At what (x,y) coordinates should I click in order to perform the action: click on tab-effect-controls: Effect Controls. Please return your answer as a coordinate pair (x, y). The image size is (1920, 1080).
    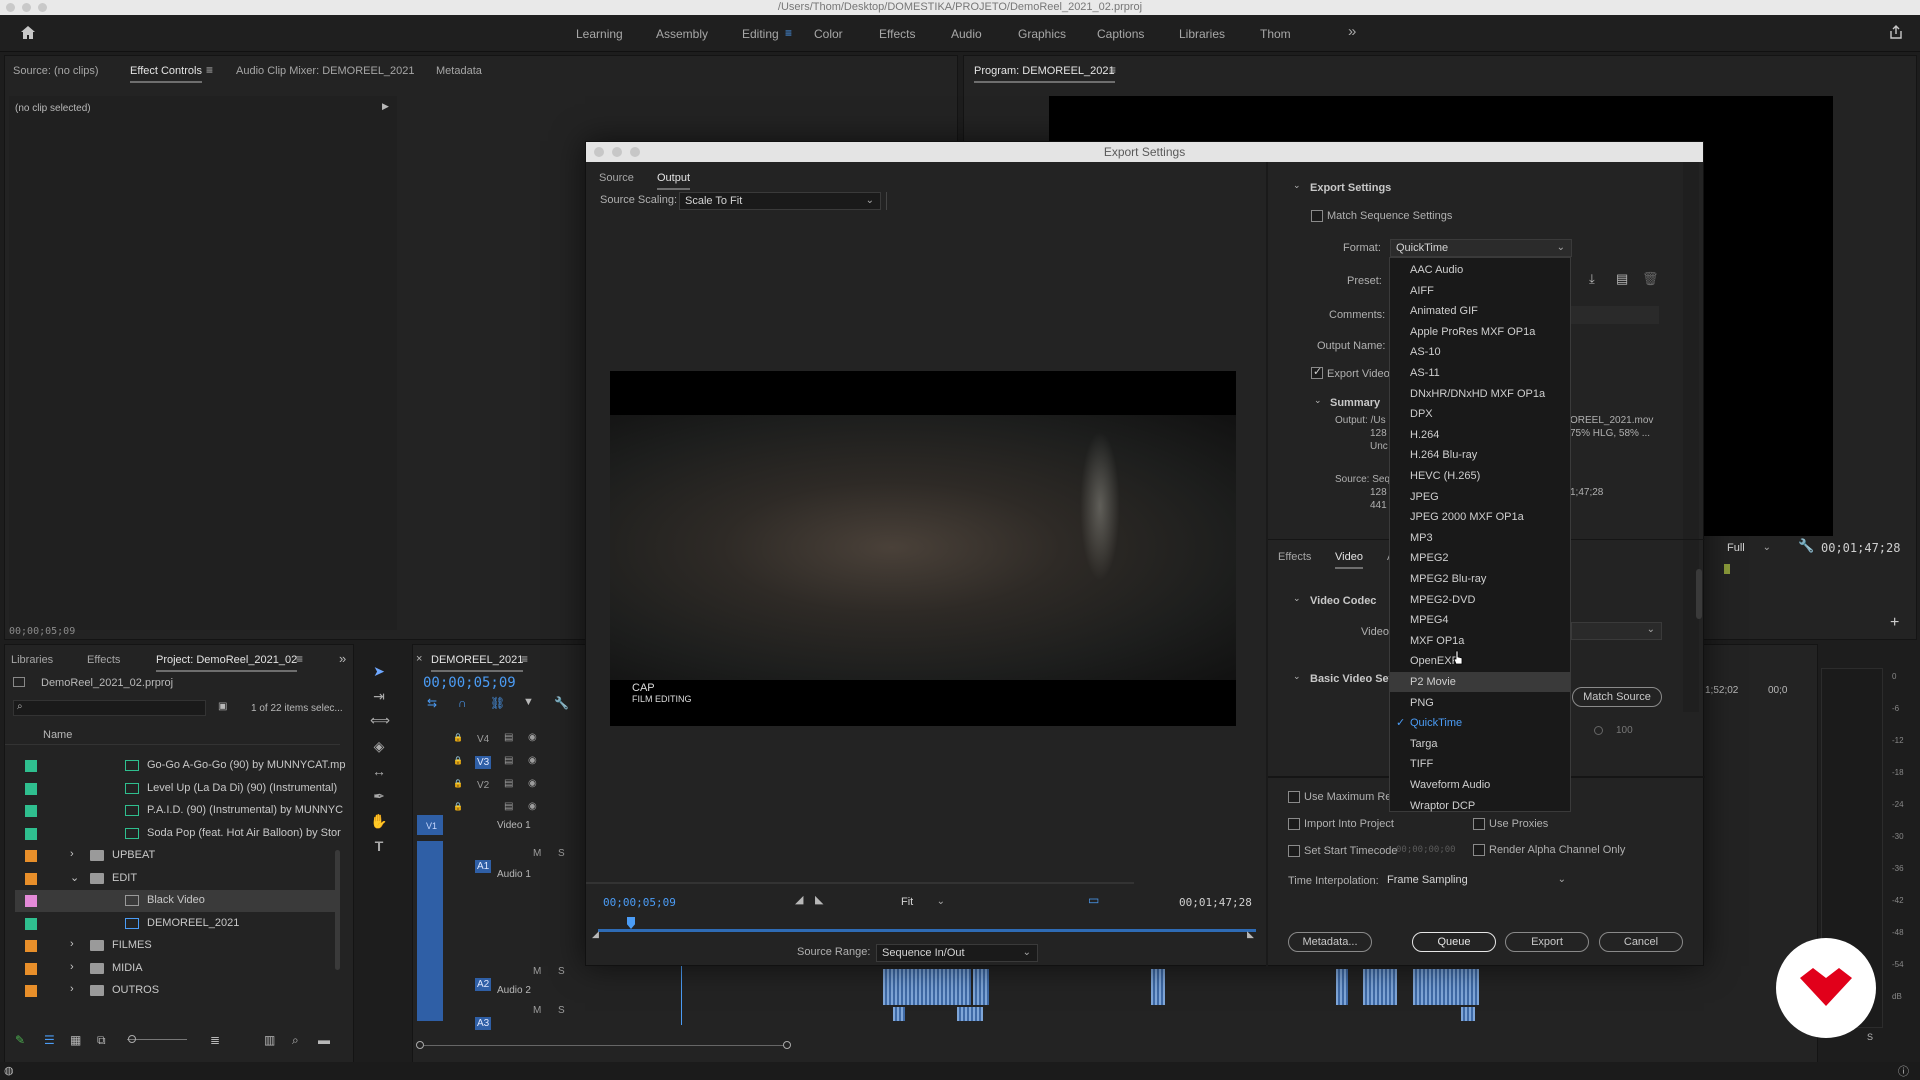
    Looking at the image, I should click on (166, 74).